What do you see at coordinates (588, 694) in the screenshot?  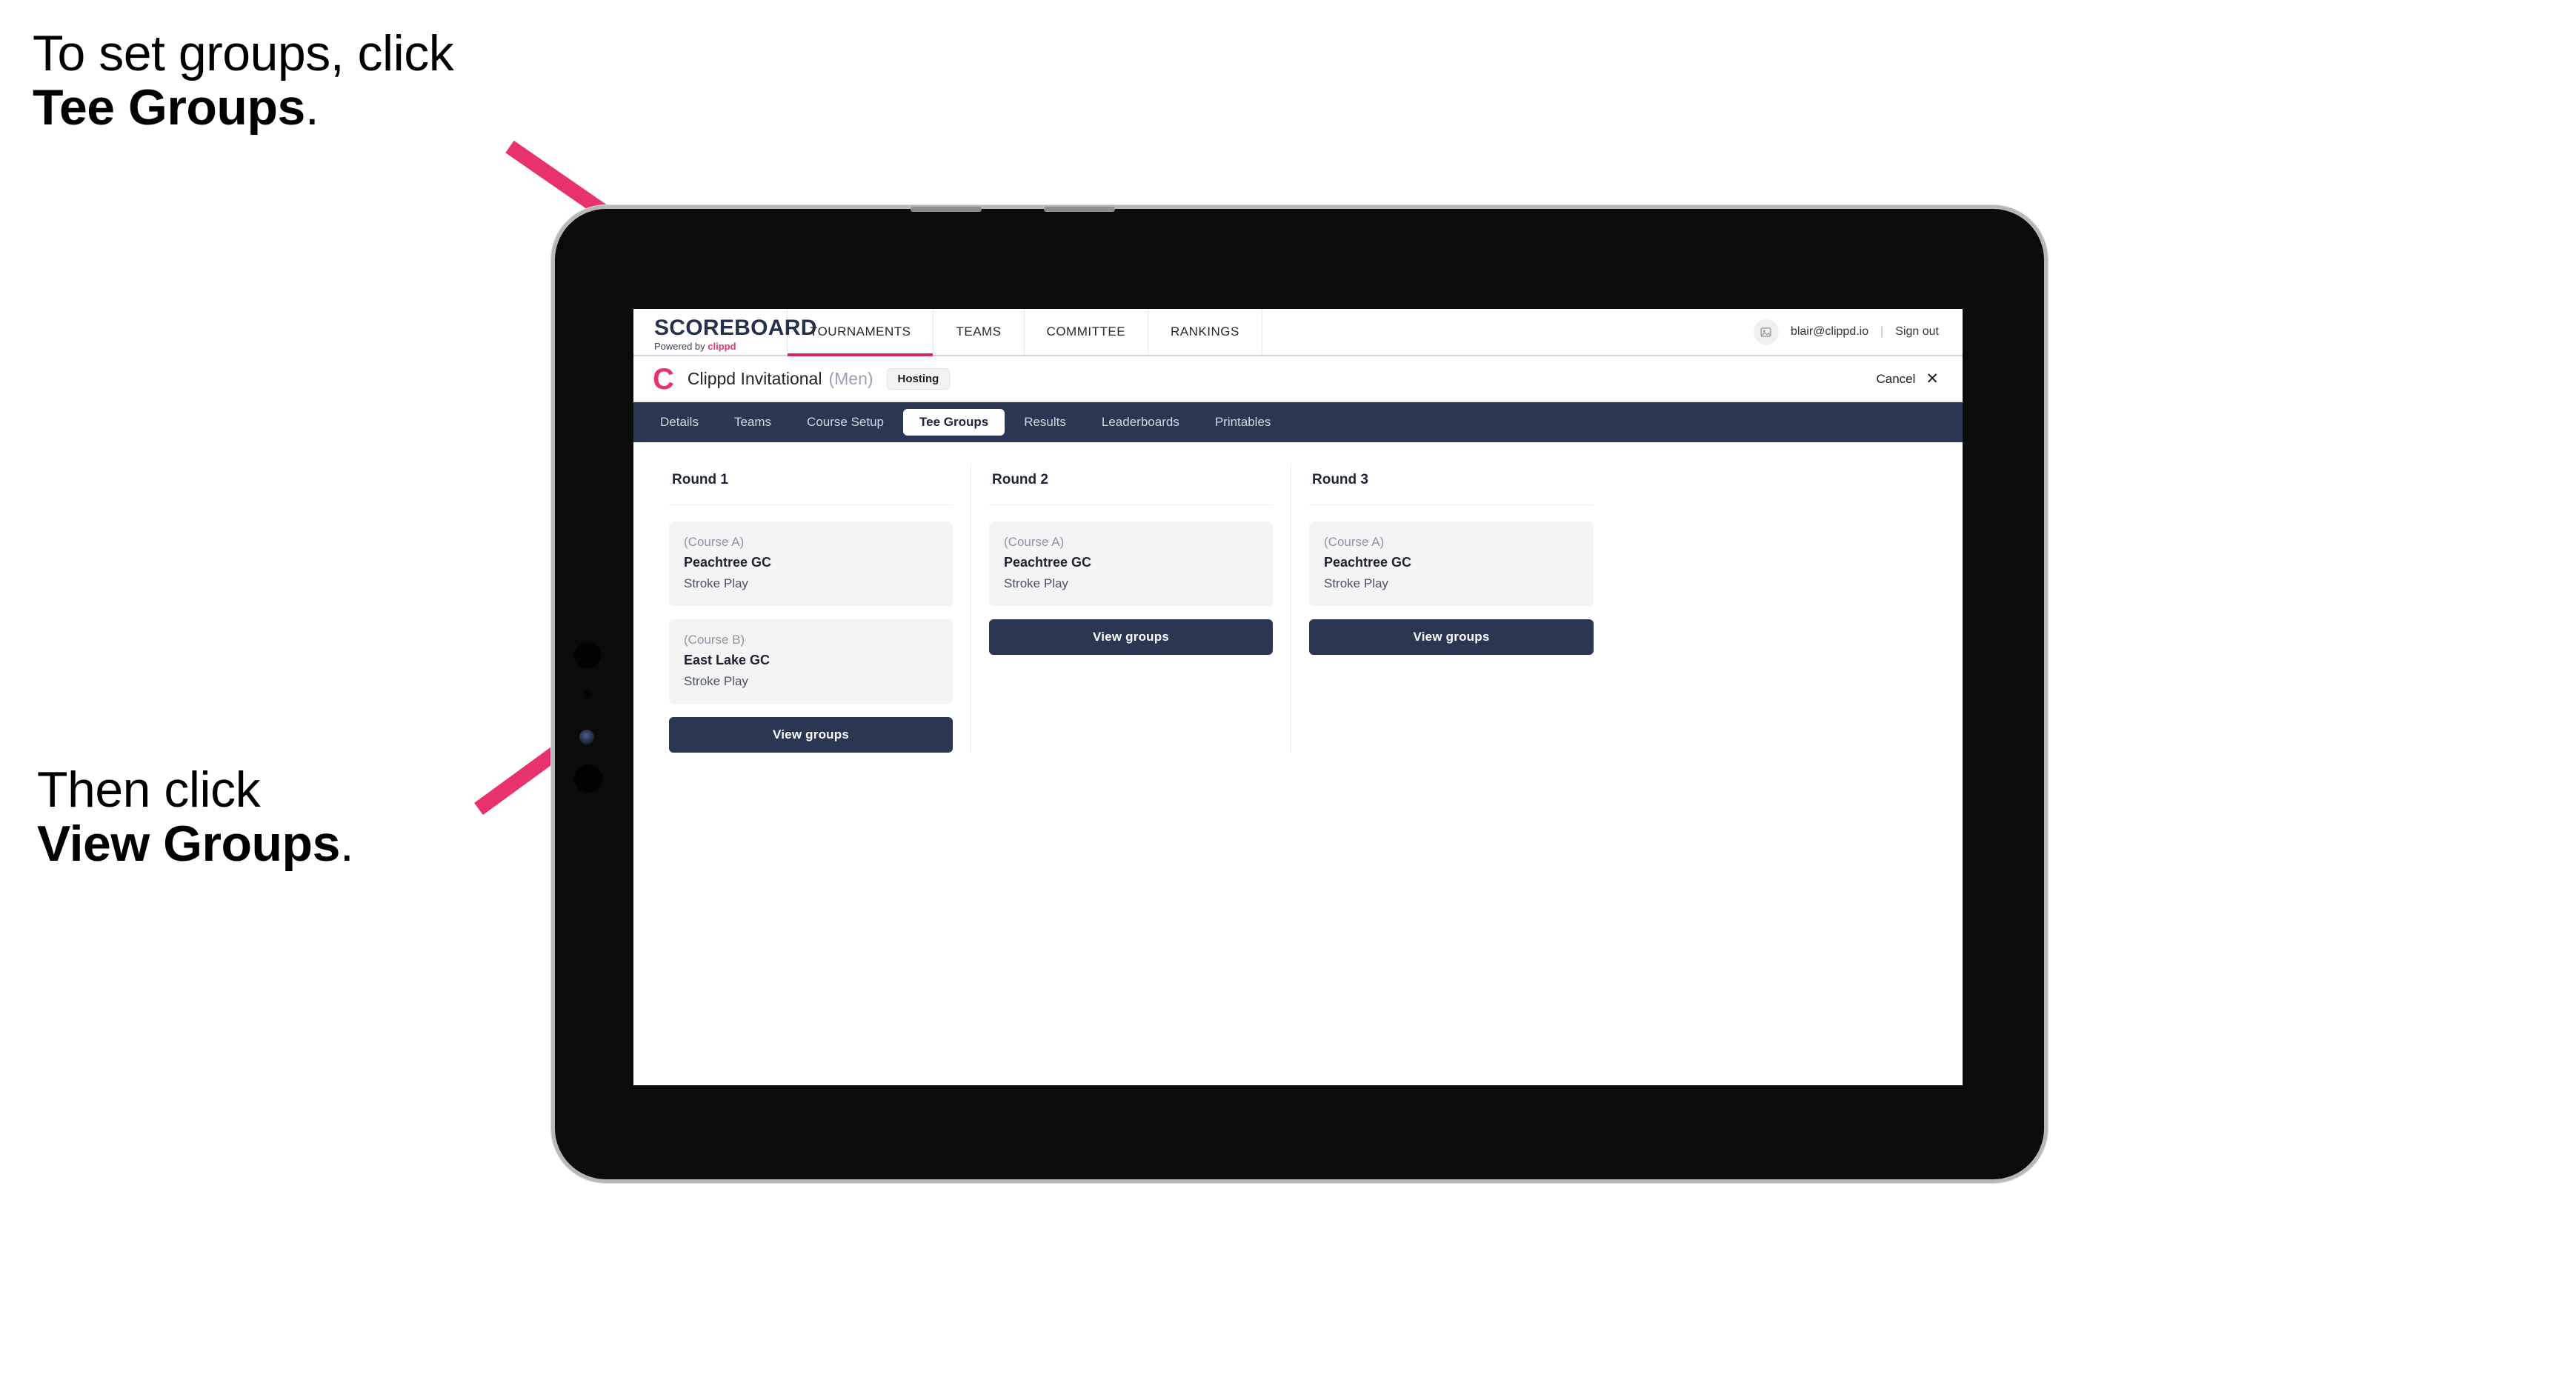 I see `sensor-dot-icon` at bounding box center [588, 694].